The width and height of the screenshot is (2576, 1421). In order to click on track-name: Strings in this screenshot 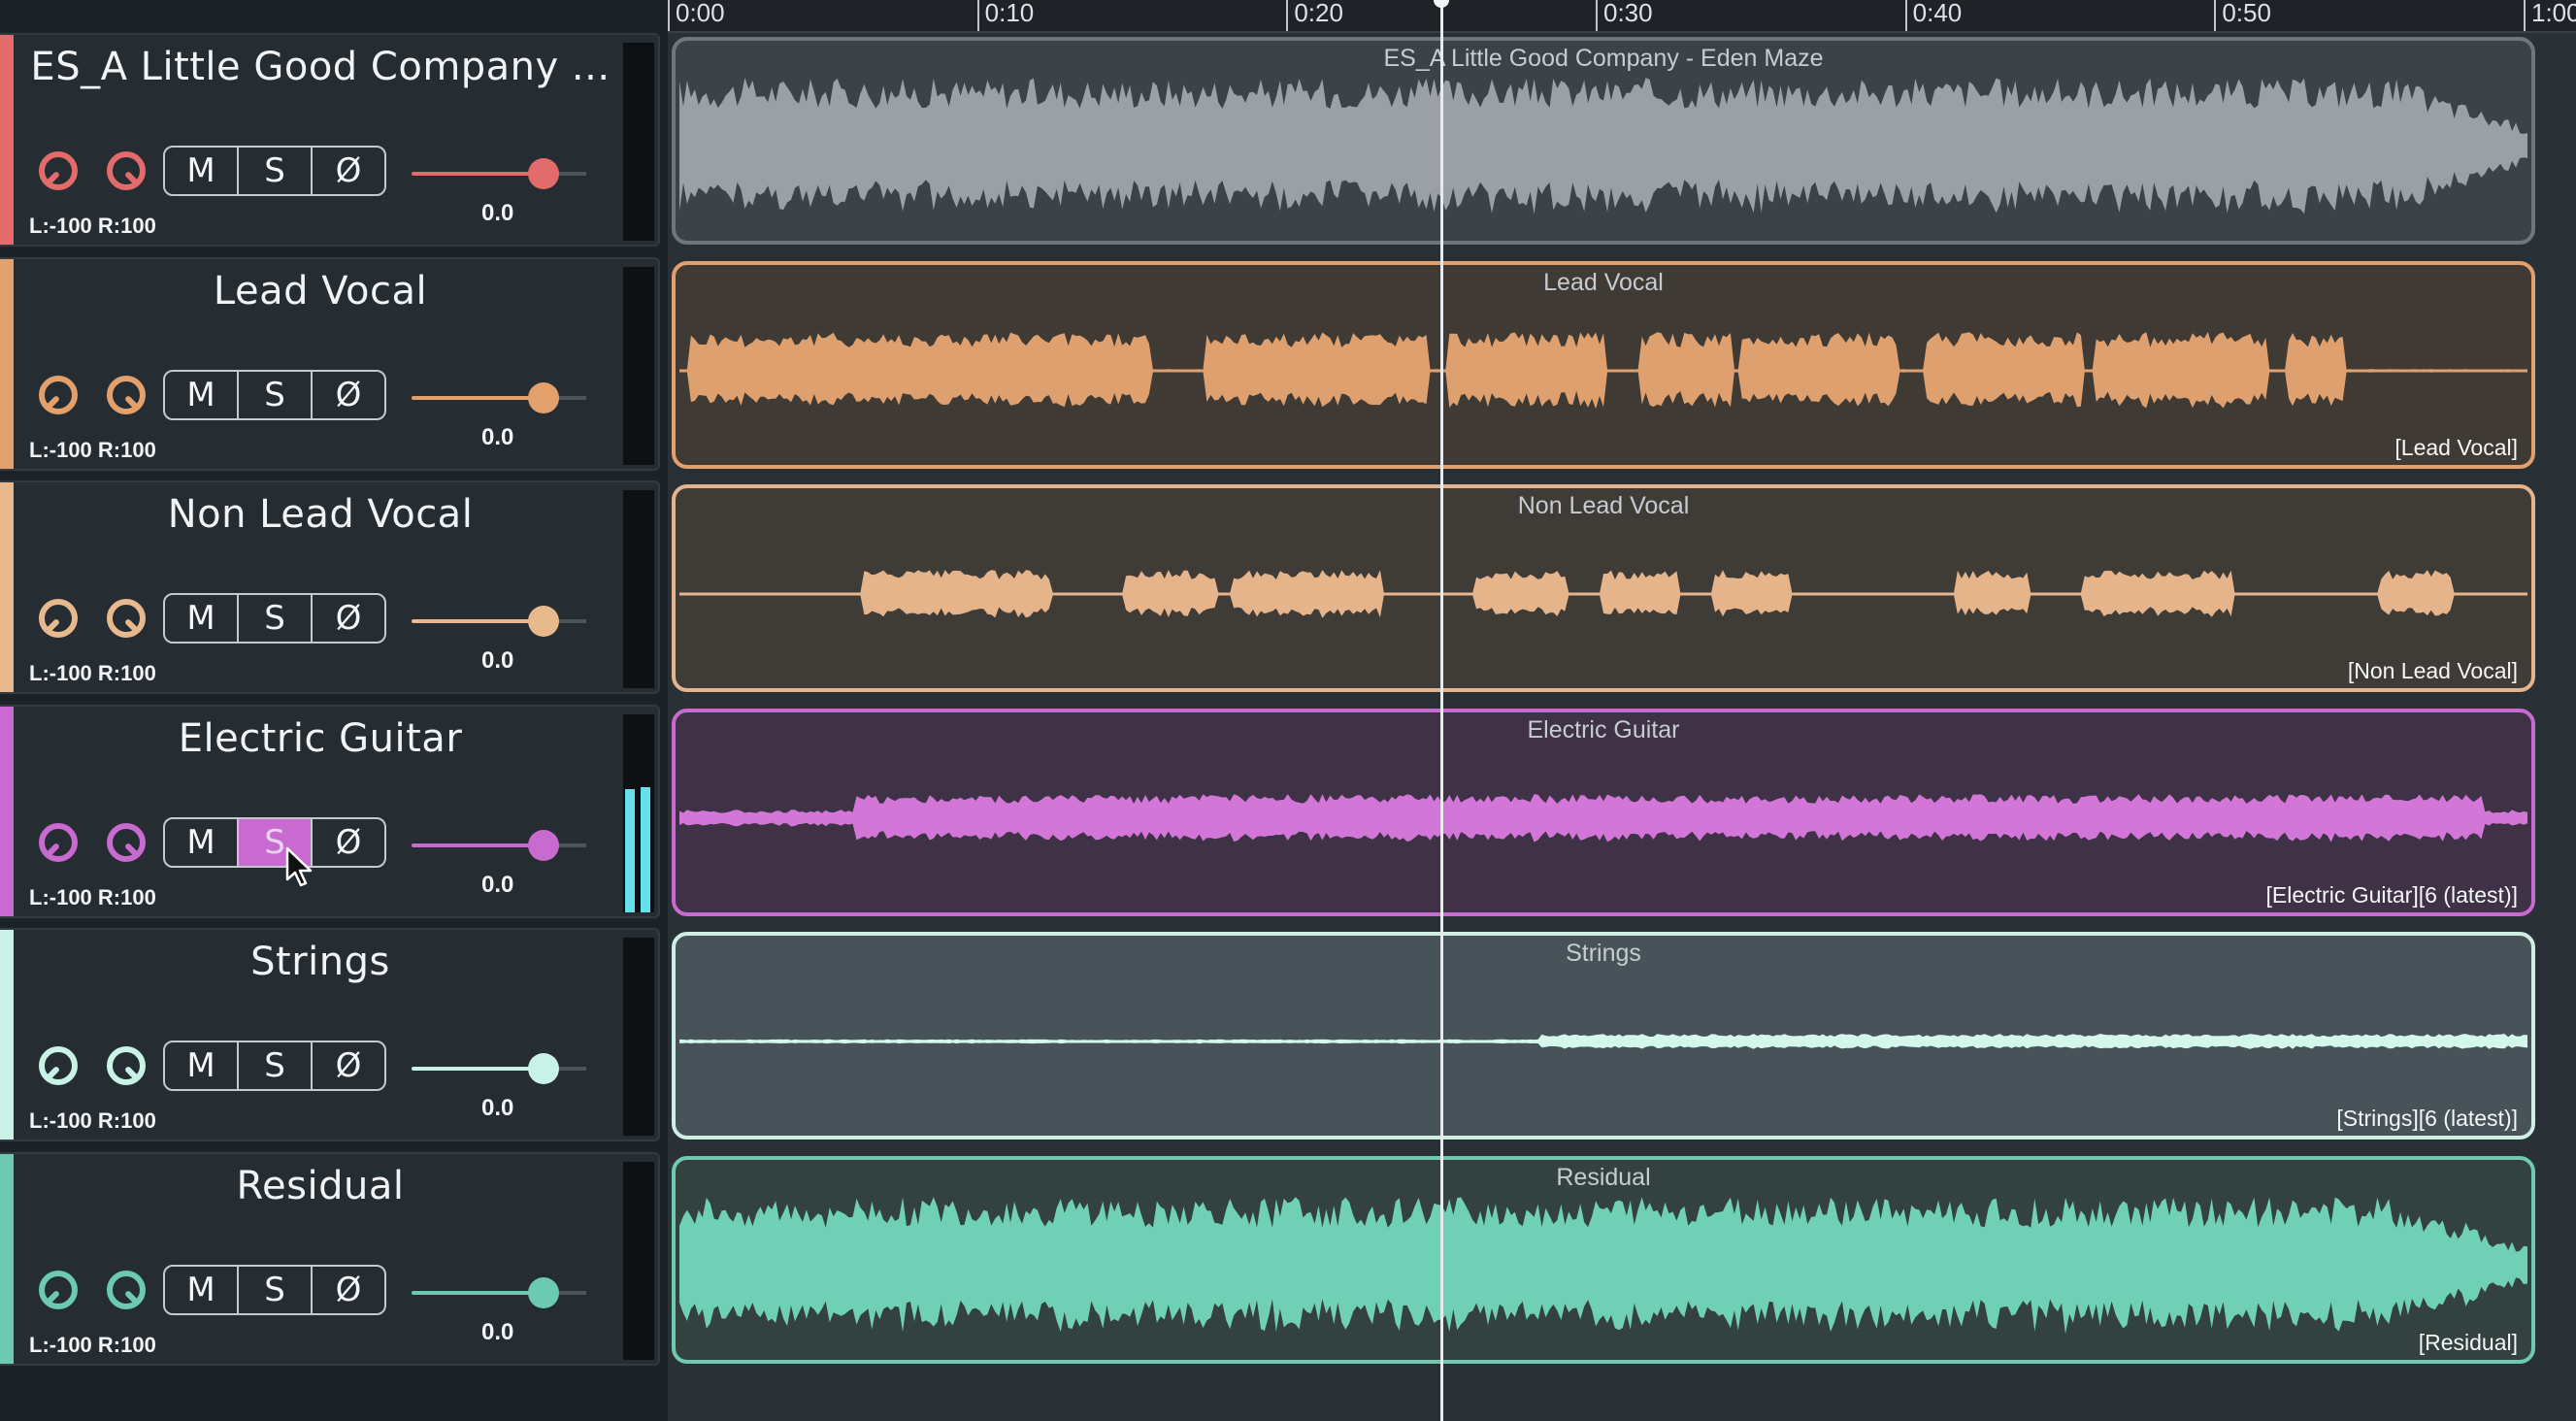, I will do `click(320, 962)`.